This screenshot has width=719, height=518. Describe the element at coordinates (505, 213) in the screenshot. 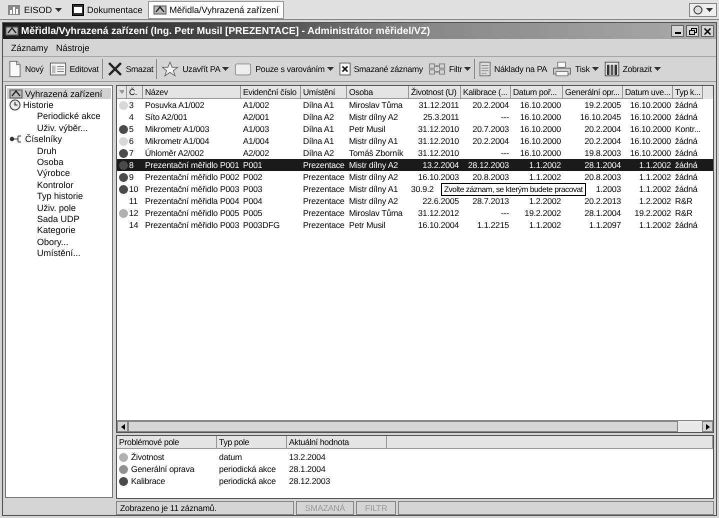

I see `table-cell-text: ---` at that location.